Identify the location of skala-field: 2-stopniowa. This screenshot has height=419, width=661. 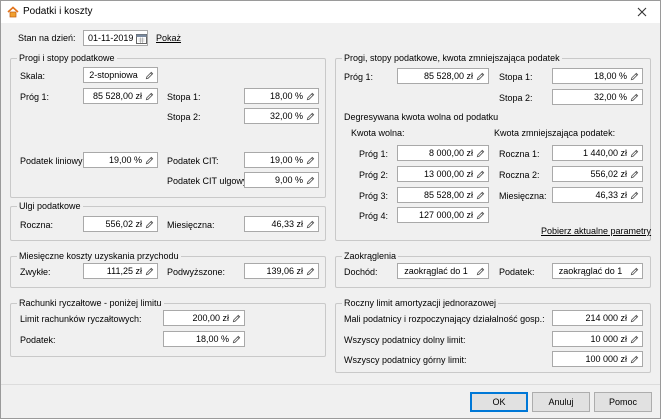
(120, 75).